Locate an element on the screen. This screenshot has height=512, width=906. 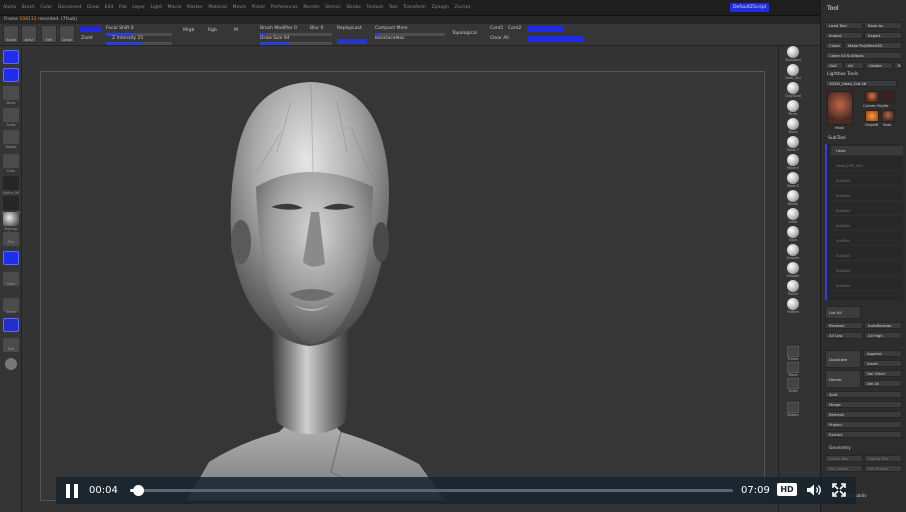
frame-view-icon is located at coordinates (793, 351).